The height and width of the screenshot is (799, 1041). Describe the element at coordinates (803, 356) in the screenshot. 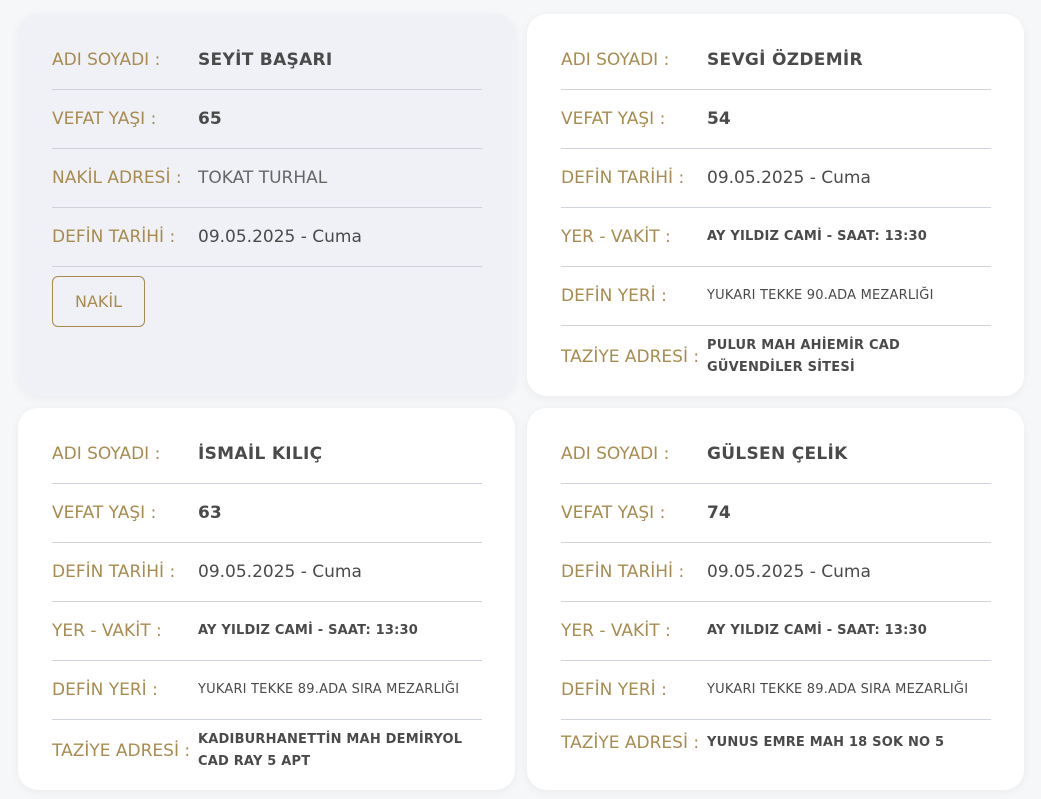

I see `condolence-value: PULUR MAH AHİEMİR CAD GÜVENDİLER SİTESİ` at that location.